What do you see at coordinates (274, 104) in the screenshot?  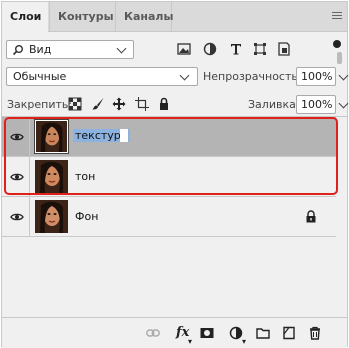 I see `fill-label: Заливка:` at bounding box center [274, 104].